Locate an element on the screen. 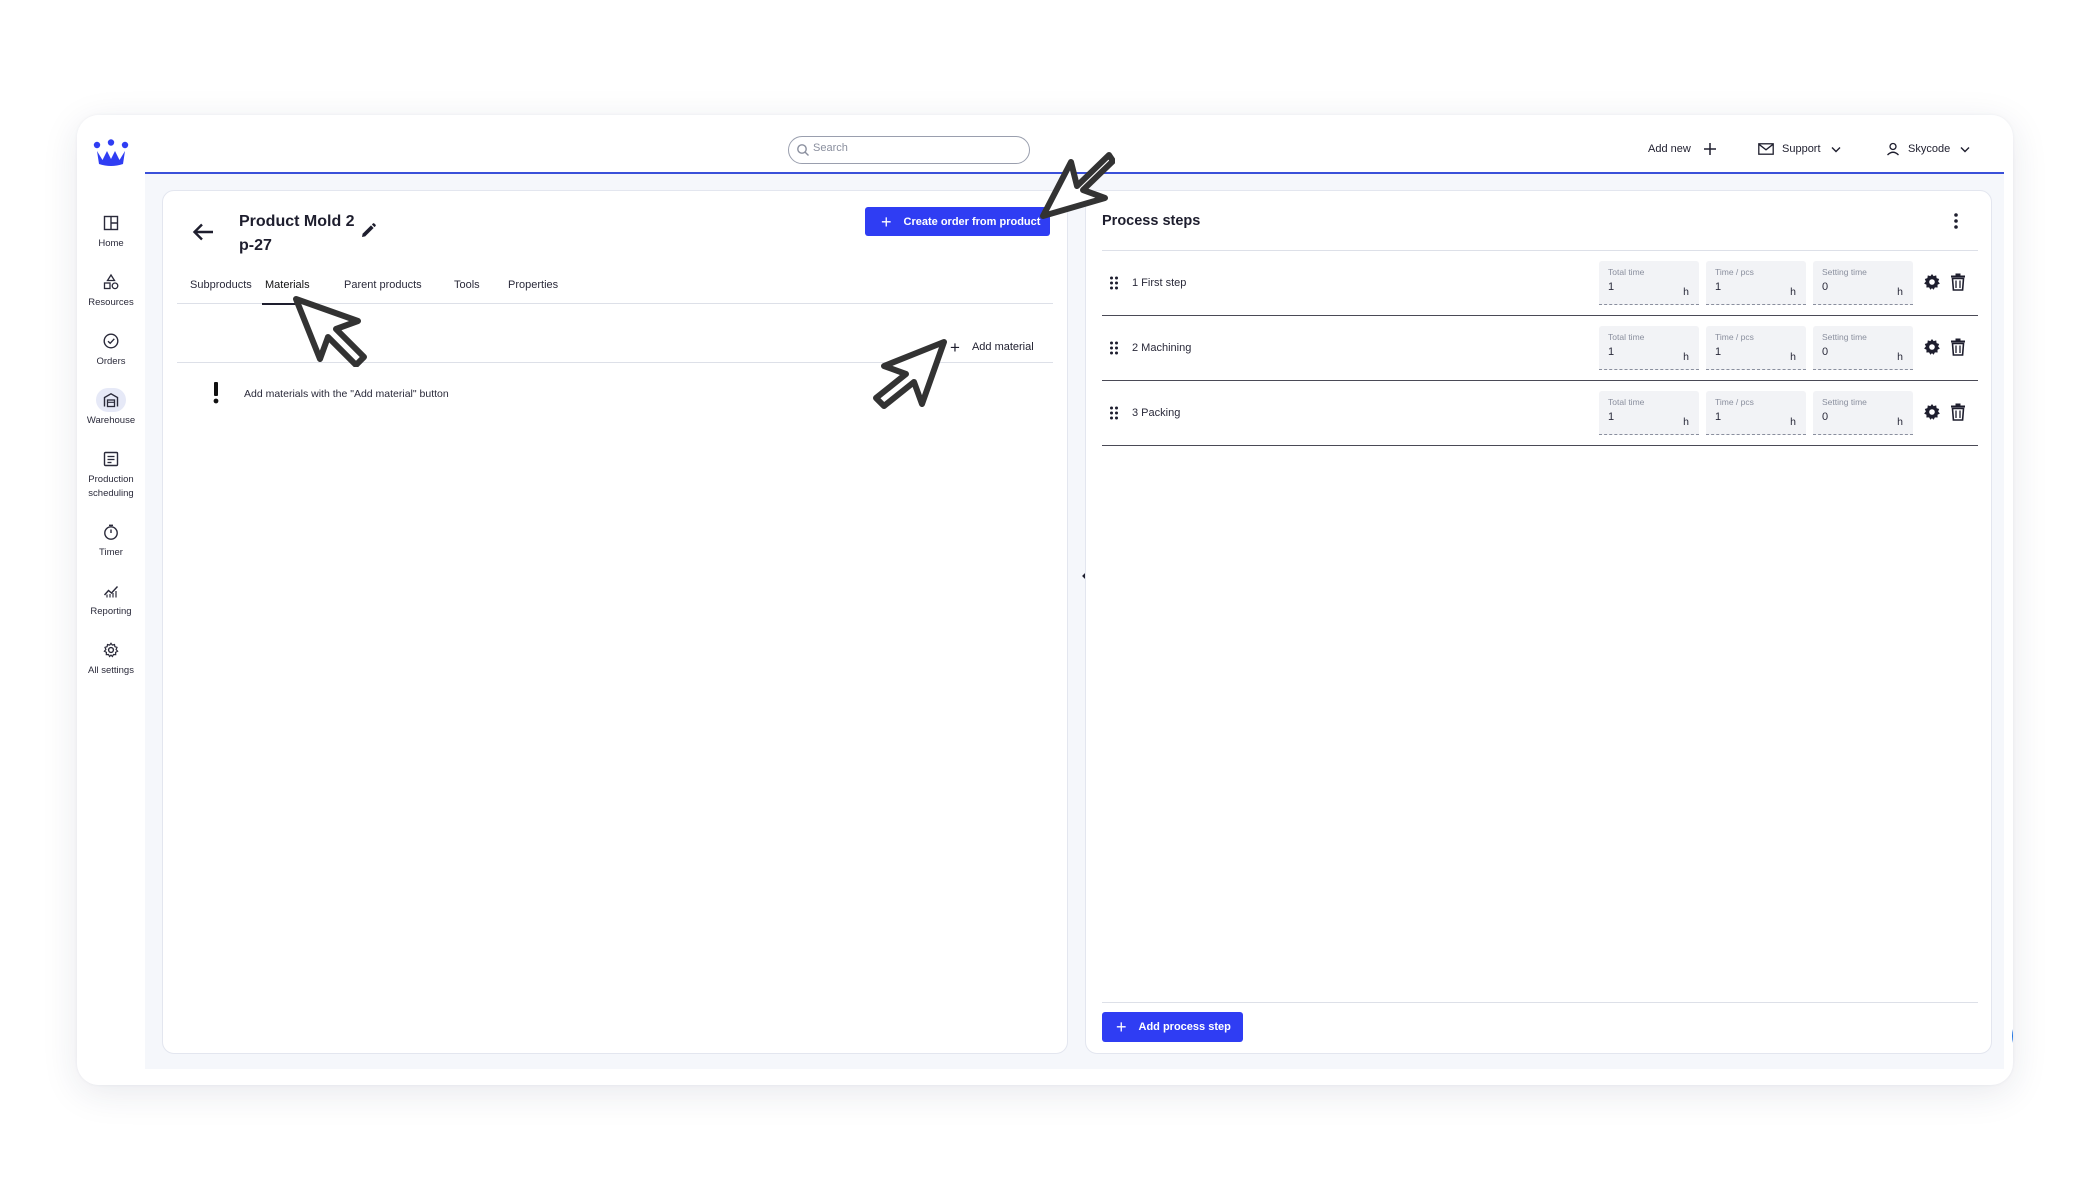  sidebar-item-orders: Orders is located at coordinates (111, 349).